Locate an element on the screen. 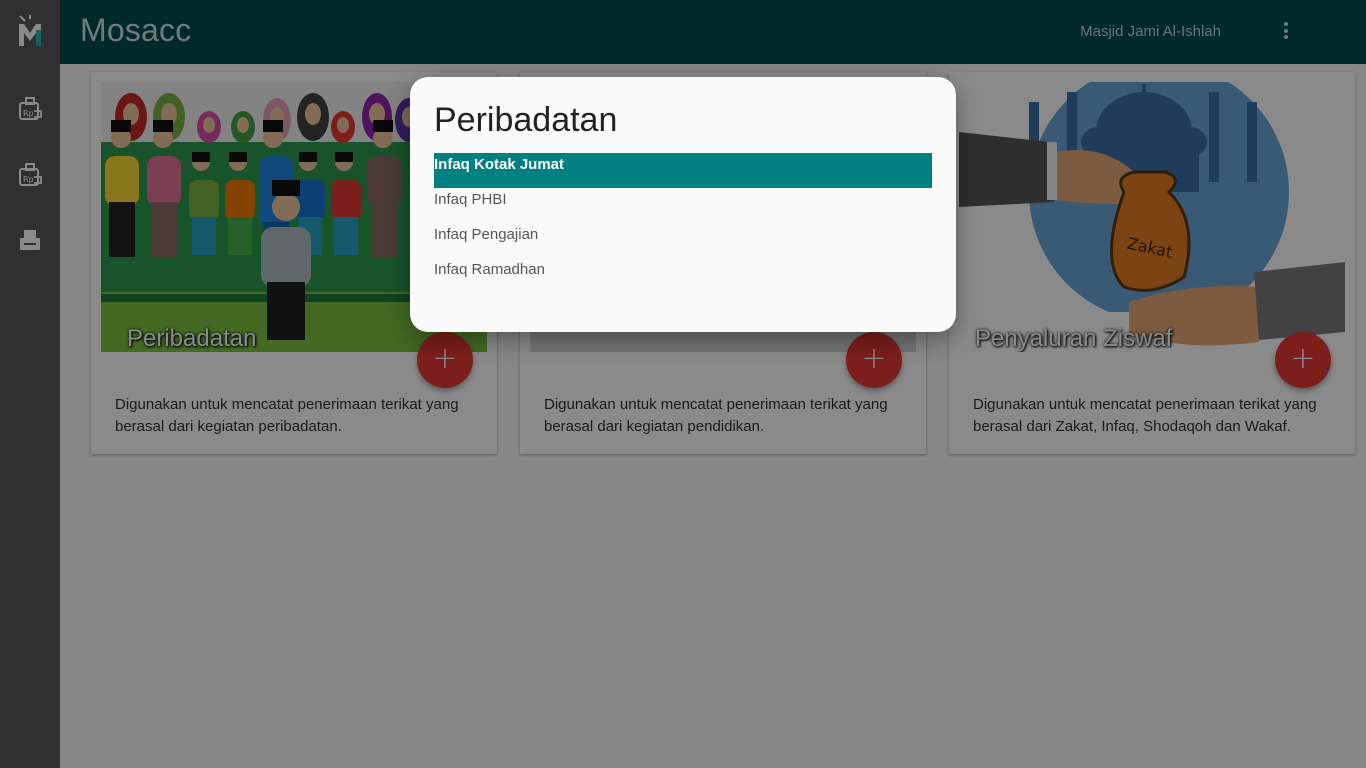 This screenshot has width=1366, height=768. dialog-option-infaq-pengajian: Infaq Pengajian is located at coordinates (683, 240).